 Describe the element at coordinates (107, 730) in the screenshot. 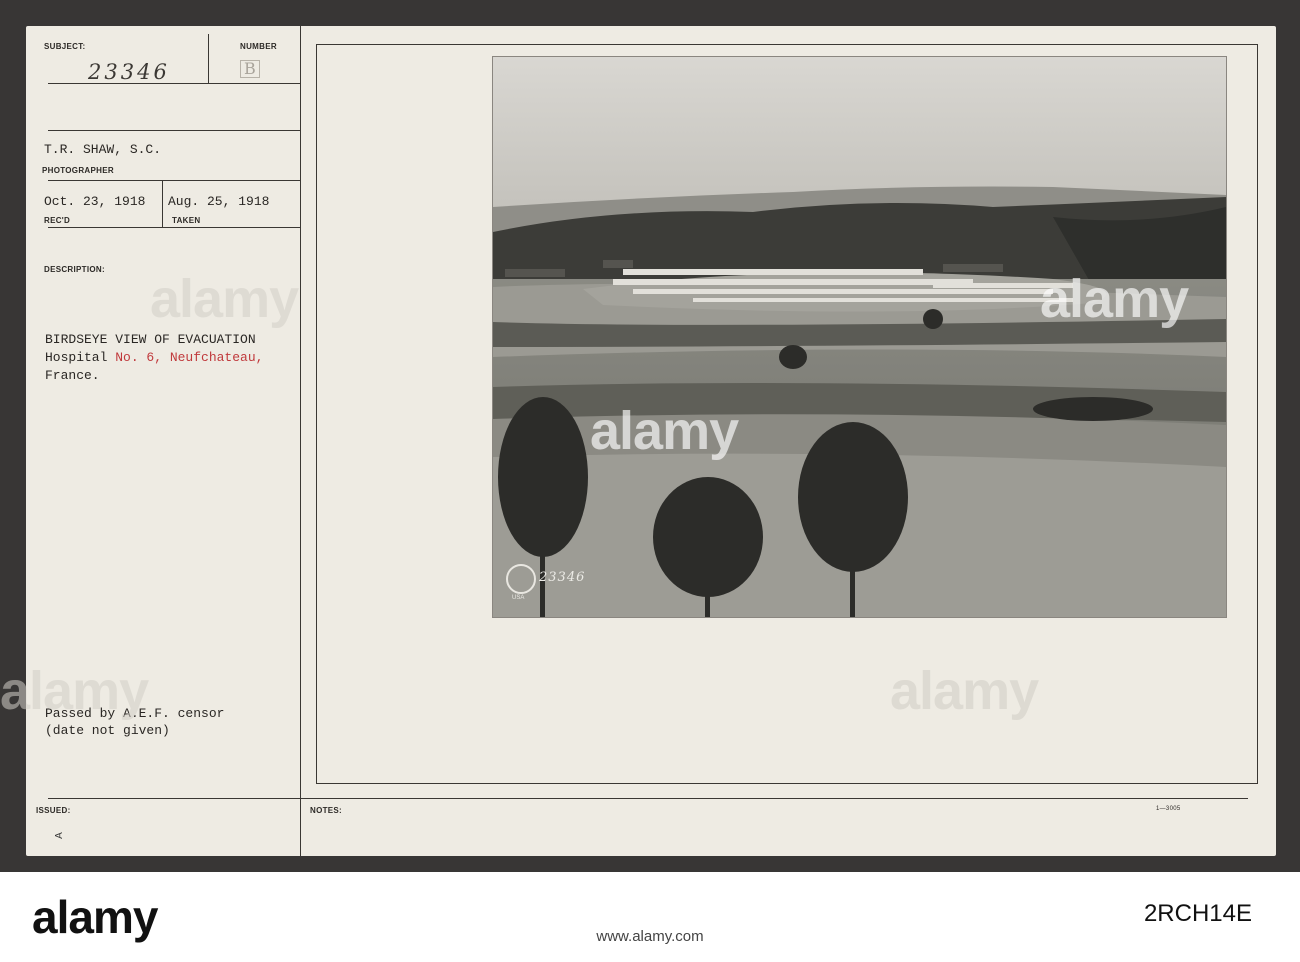

I see `censor-line-2: (date not given)` at that location.